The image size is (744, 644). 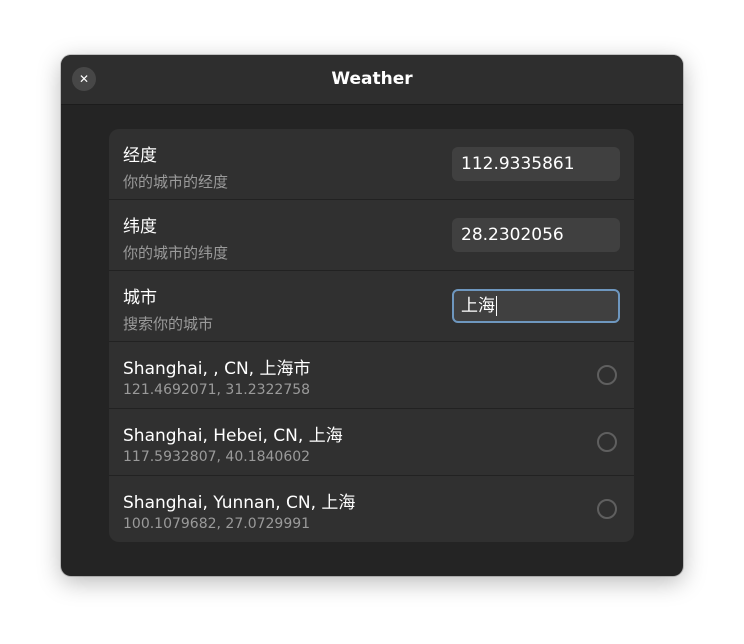 I want to click on text-caret, so click(x=496, y=306).